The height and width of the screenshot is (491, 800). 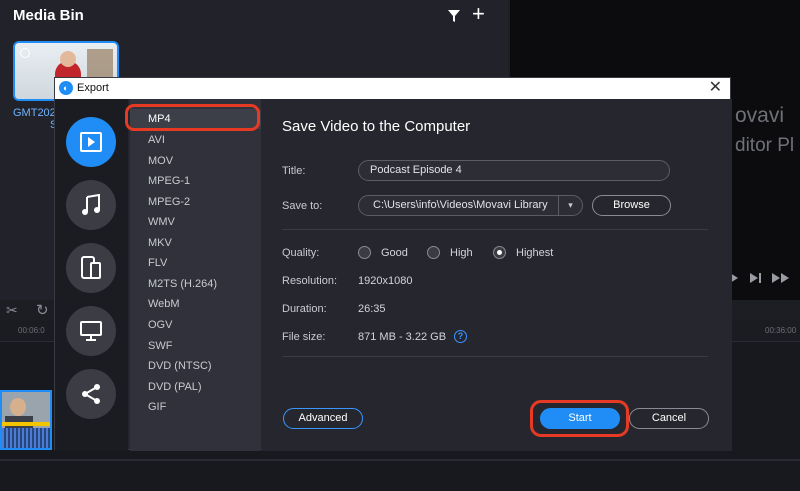 What do you see at coordinates (755, 278) in the screenshot?
I see `next-frame-icon` at bounding box center [755, 278].